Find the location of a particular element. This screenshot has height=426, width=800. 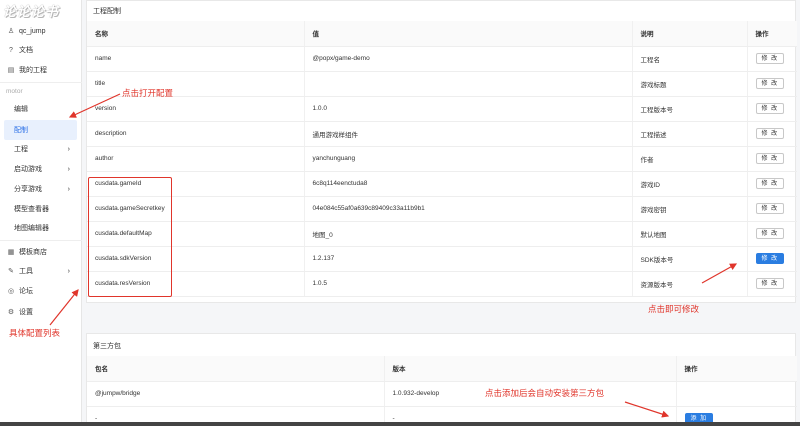

table-row: @jumpw/bridge 1.0.932-develop is located at coordinates (442, 394).